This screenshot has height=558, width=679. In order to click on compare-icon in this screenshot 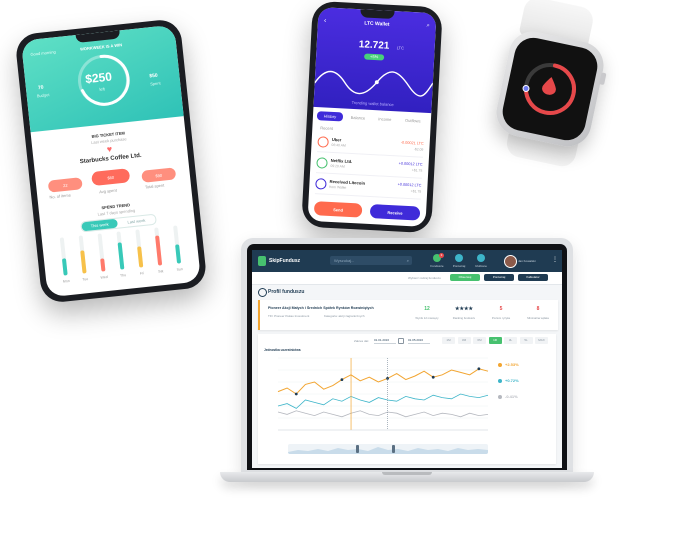, I will do `click(459, 258)`.